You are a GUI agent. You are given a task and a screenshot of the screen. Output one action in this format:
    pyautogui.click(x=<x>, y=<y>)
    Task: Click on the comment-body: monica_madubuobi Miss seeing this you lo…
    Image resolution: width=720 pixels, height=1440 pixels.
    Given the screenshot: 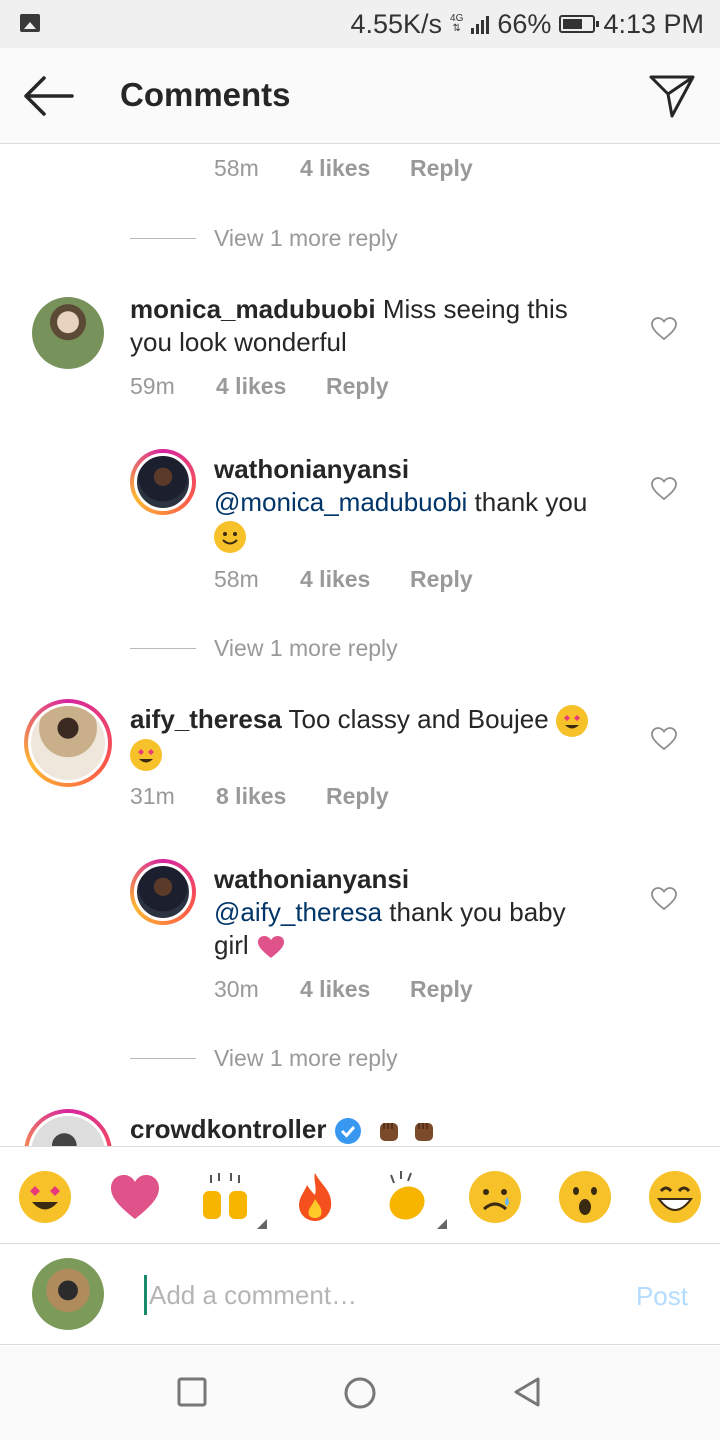 What is the action you would take?
    pyautogui.click(x=370, y=326)
    